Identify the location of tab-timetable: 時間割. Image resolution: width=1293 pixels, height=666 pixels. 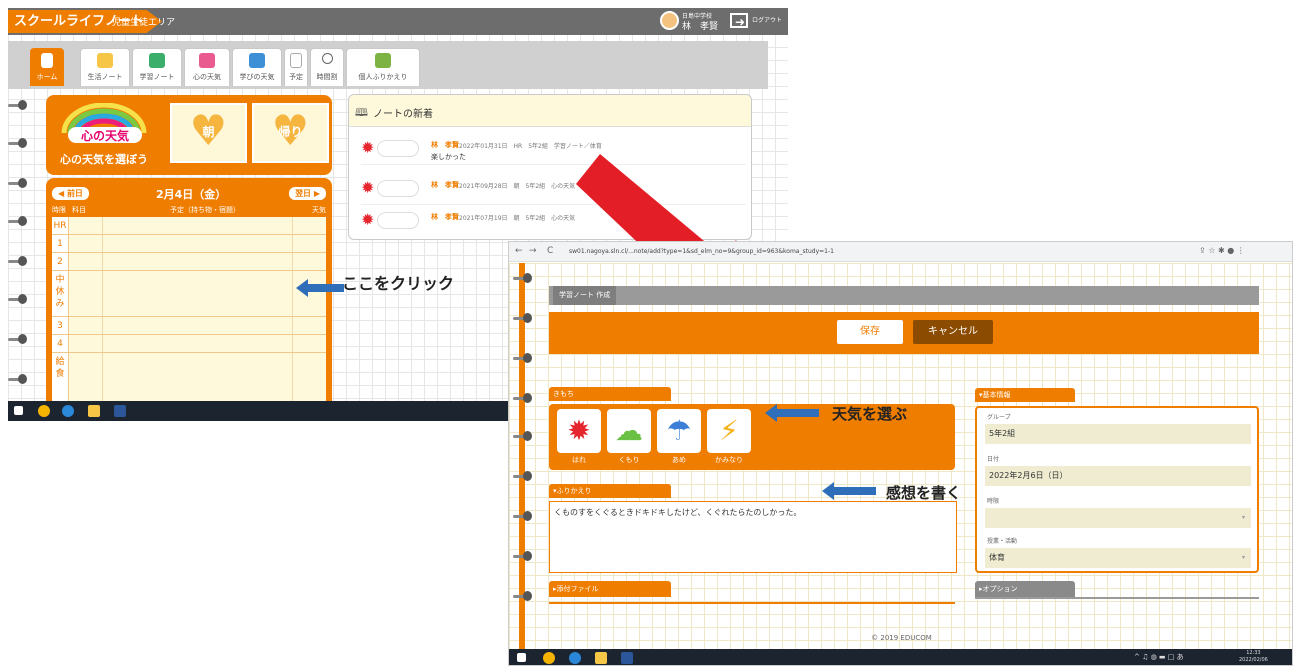
(327, 67).